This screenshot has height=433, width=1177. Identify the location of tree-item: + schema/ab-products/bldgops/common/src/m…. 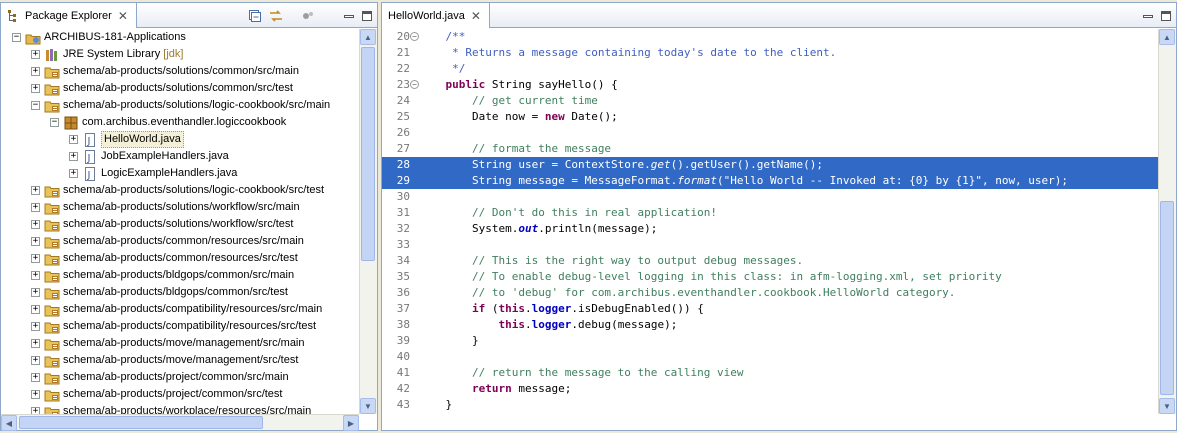
(180, 275).